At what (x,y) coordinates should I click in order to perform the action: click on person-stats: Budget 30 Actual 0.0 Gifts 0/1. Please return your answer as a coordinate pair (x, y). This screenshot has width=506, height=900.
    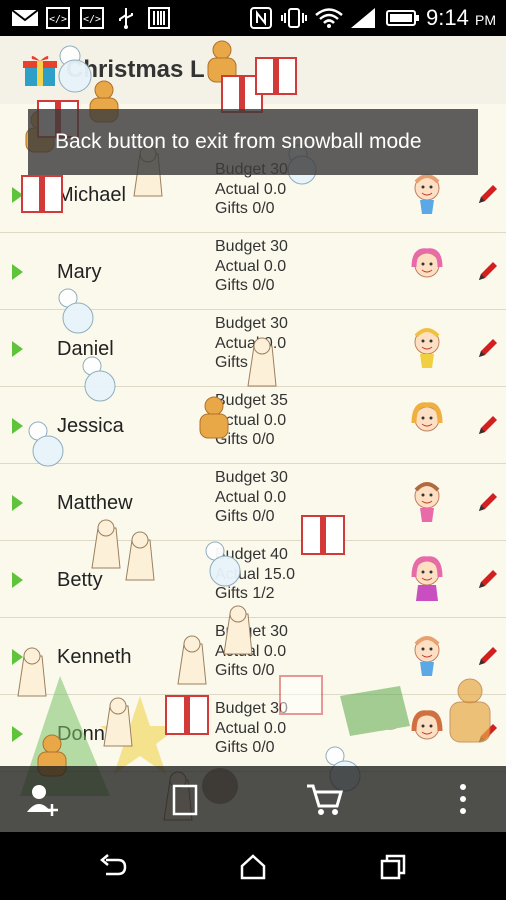
    Looking at the image, I should click on (251, 343).